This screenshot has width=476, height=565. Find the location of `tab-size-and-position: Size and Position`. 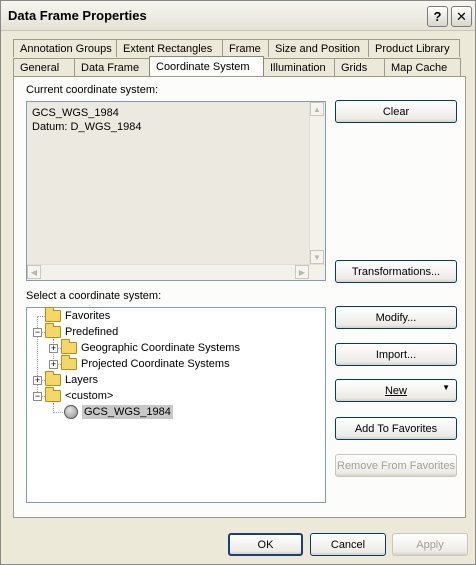

tab-size-and-position: Size and Position is located at coordinates (318, 48).